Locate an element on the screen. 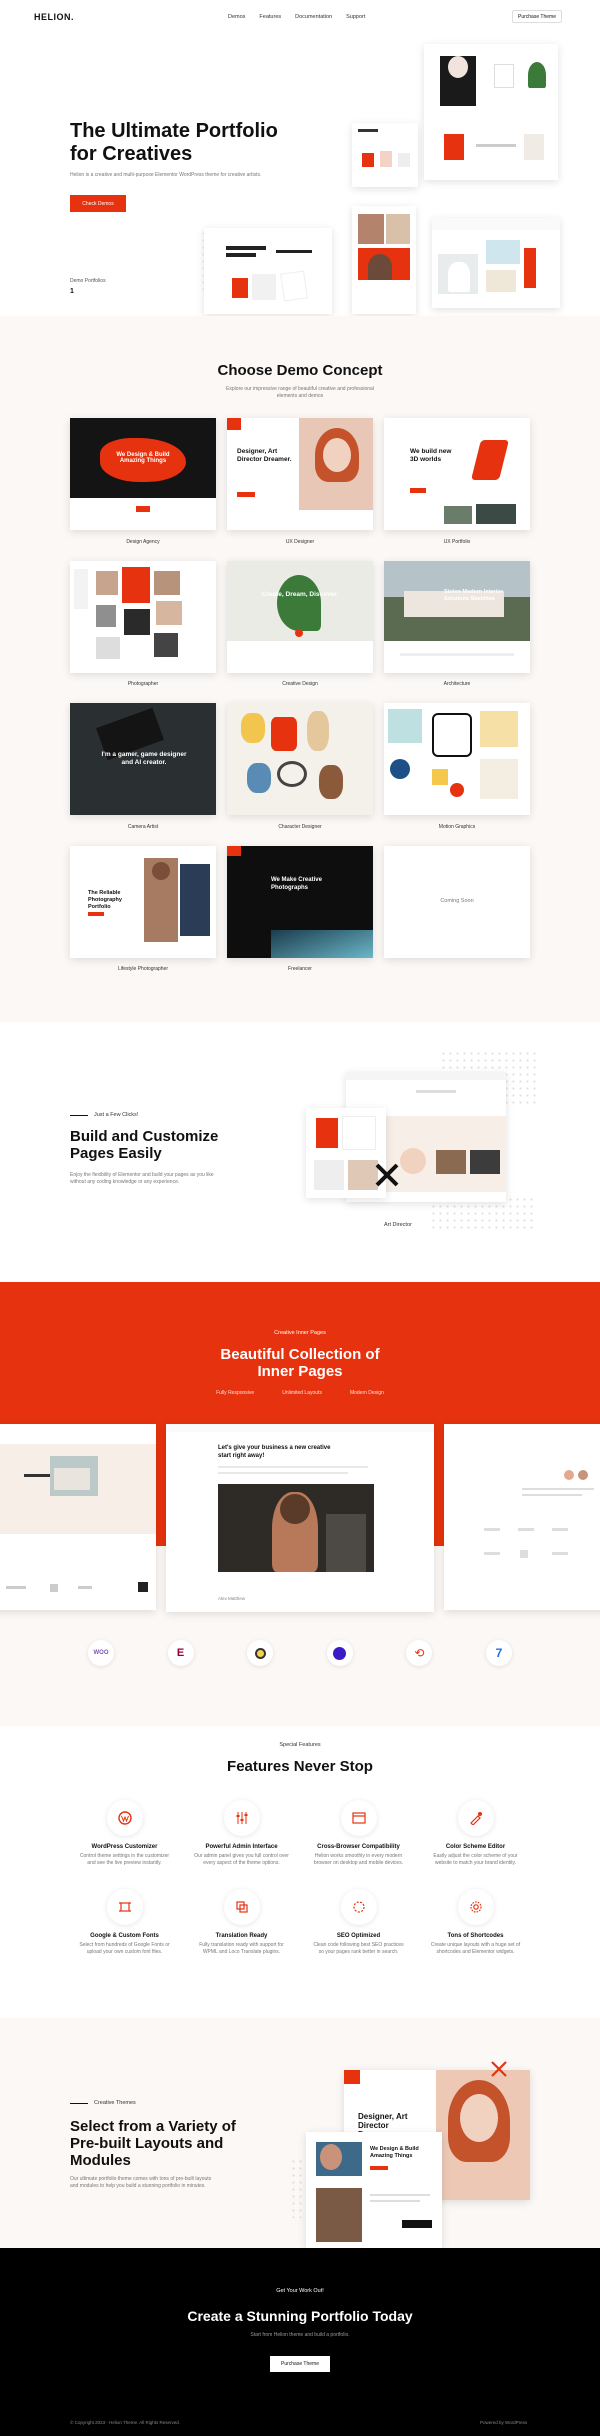 This screenshot has width=600, height=2436. palette-icon is located at coordinates (475, 1818).